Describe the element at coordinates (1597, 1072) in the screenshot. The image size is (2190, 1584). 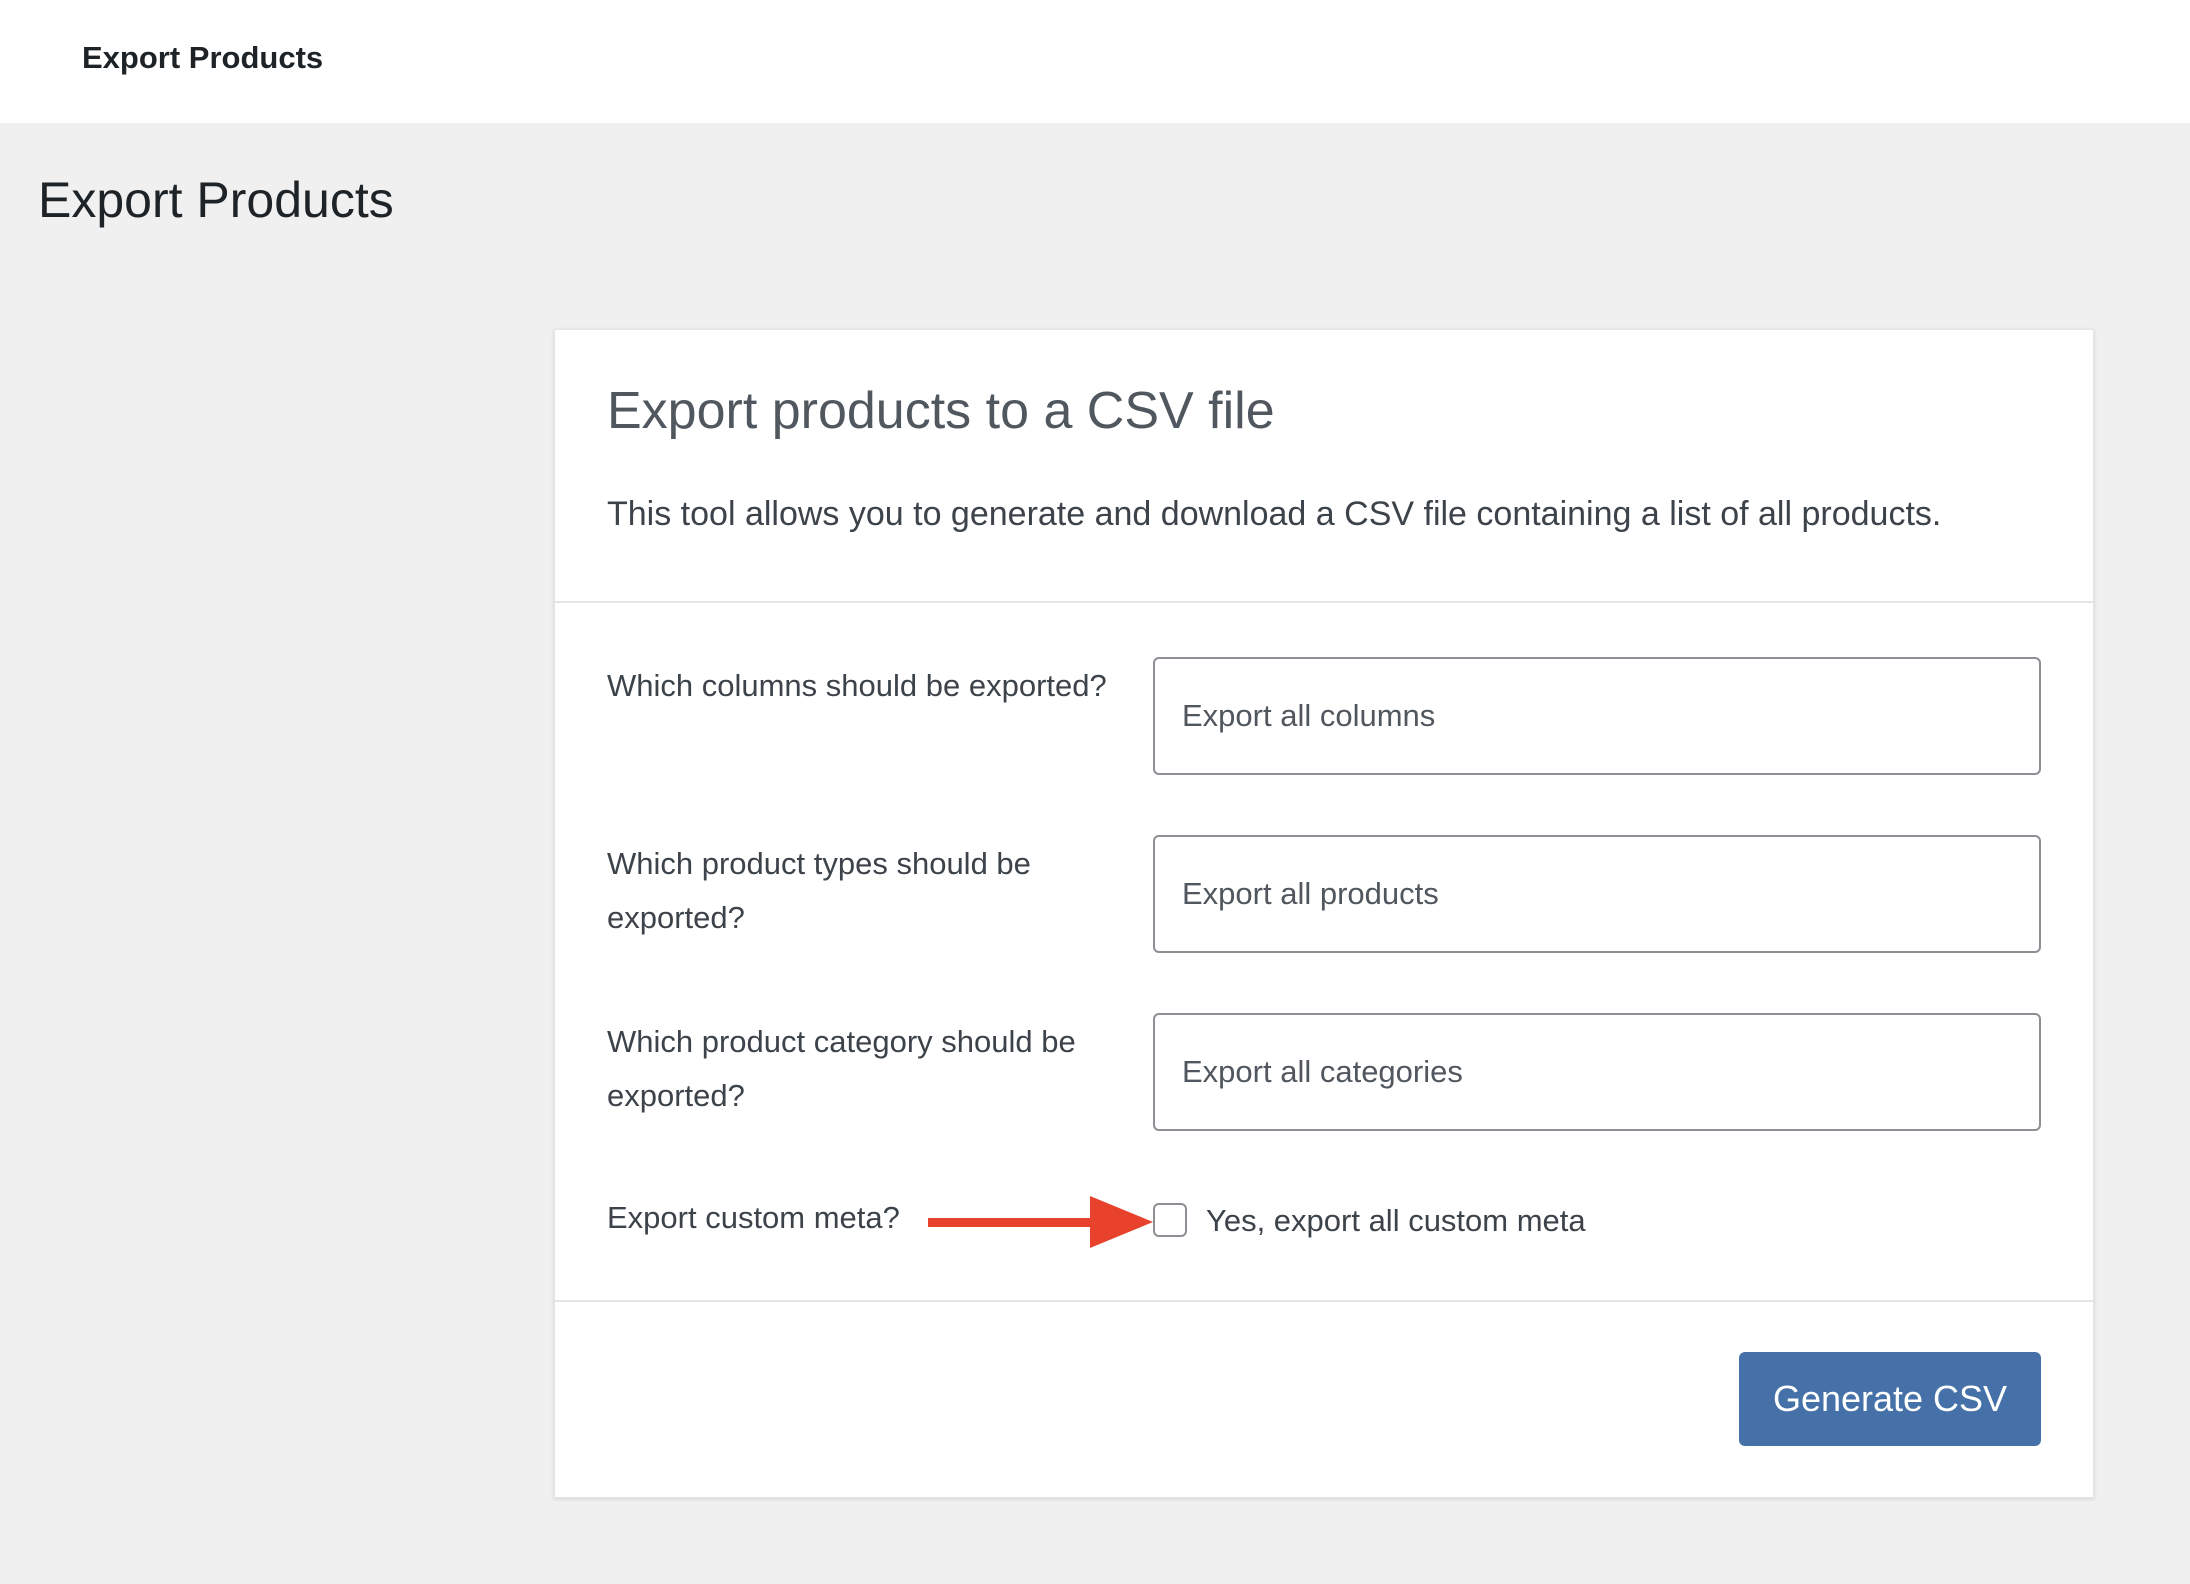
I see `category-select: Export all categories` at that location.